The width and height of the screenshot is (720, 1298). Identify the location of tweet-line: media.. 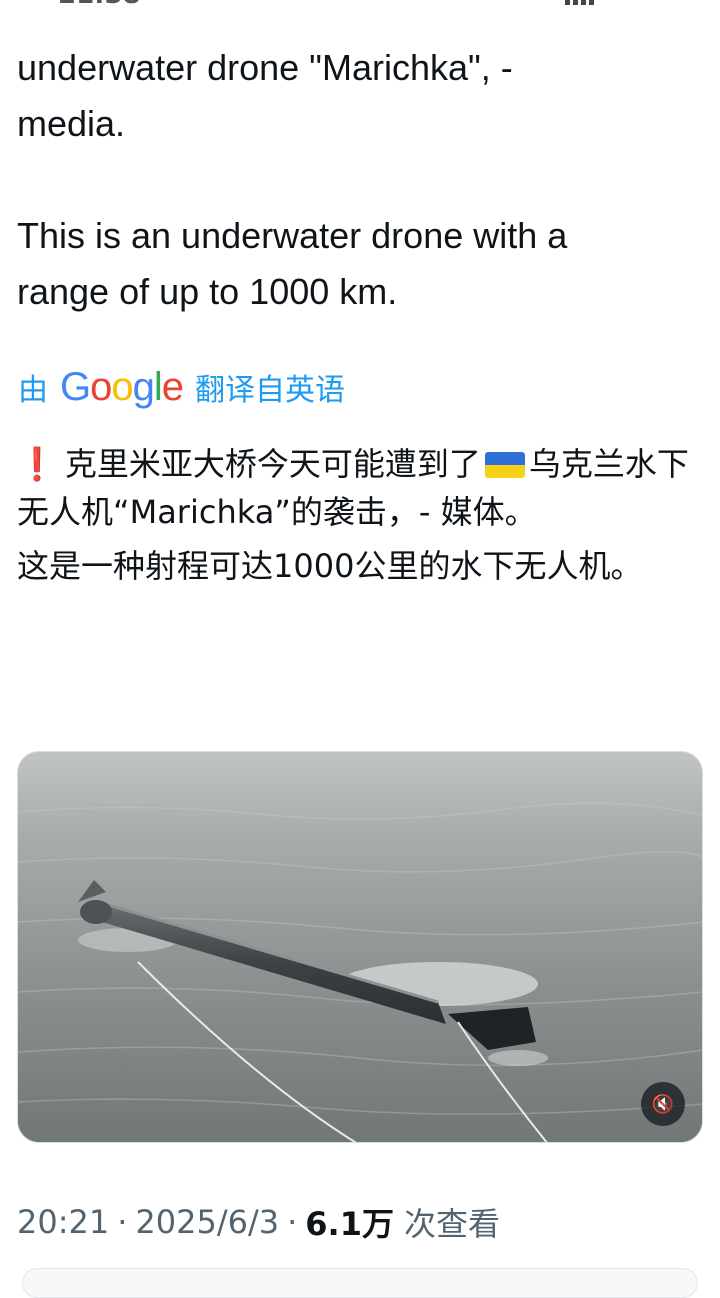
(71, 123).